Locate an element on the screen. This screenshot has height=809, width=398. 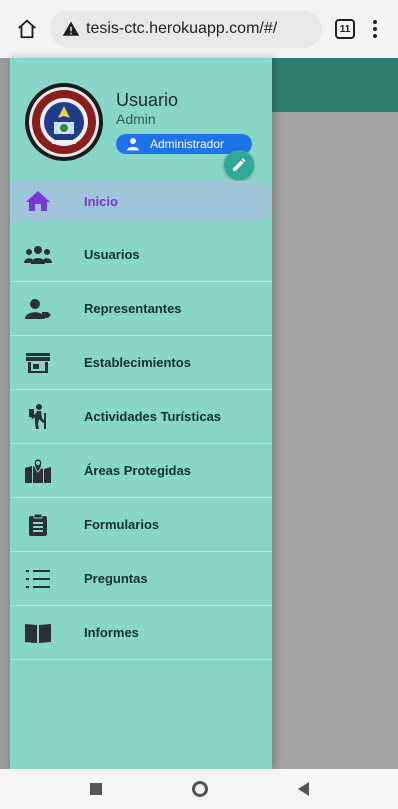
clipboard-icon is located at coordinates (38, 525).